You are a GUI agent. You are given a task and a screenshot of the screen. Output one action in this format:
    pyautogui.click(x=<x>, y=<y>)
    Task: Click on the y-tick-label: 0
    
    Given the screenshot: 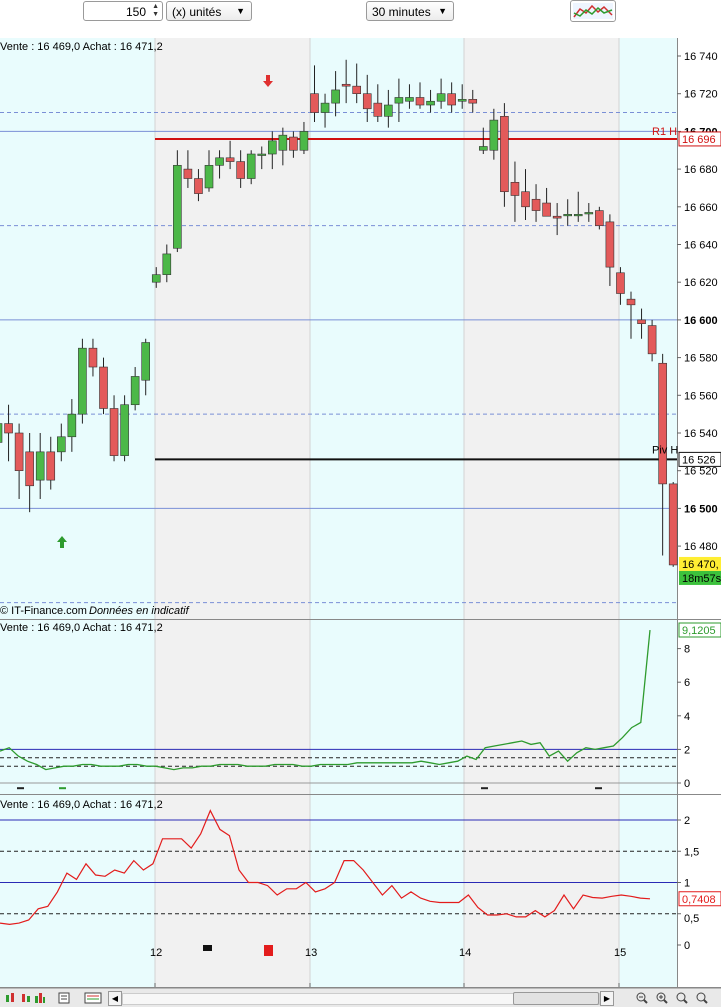 What is the action you would take?
    pyautogui.click(x=687, y=784)
    